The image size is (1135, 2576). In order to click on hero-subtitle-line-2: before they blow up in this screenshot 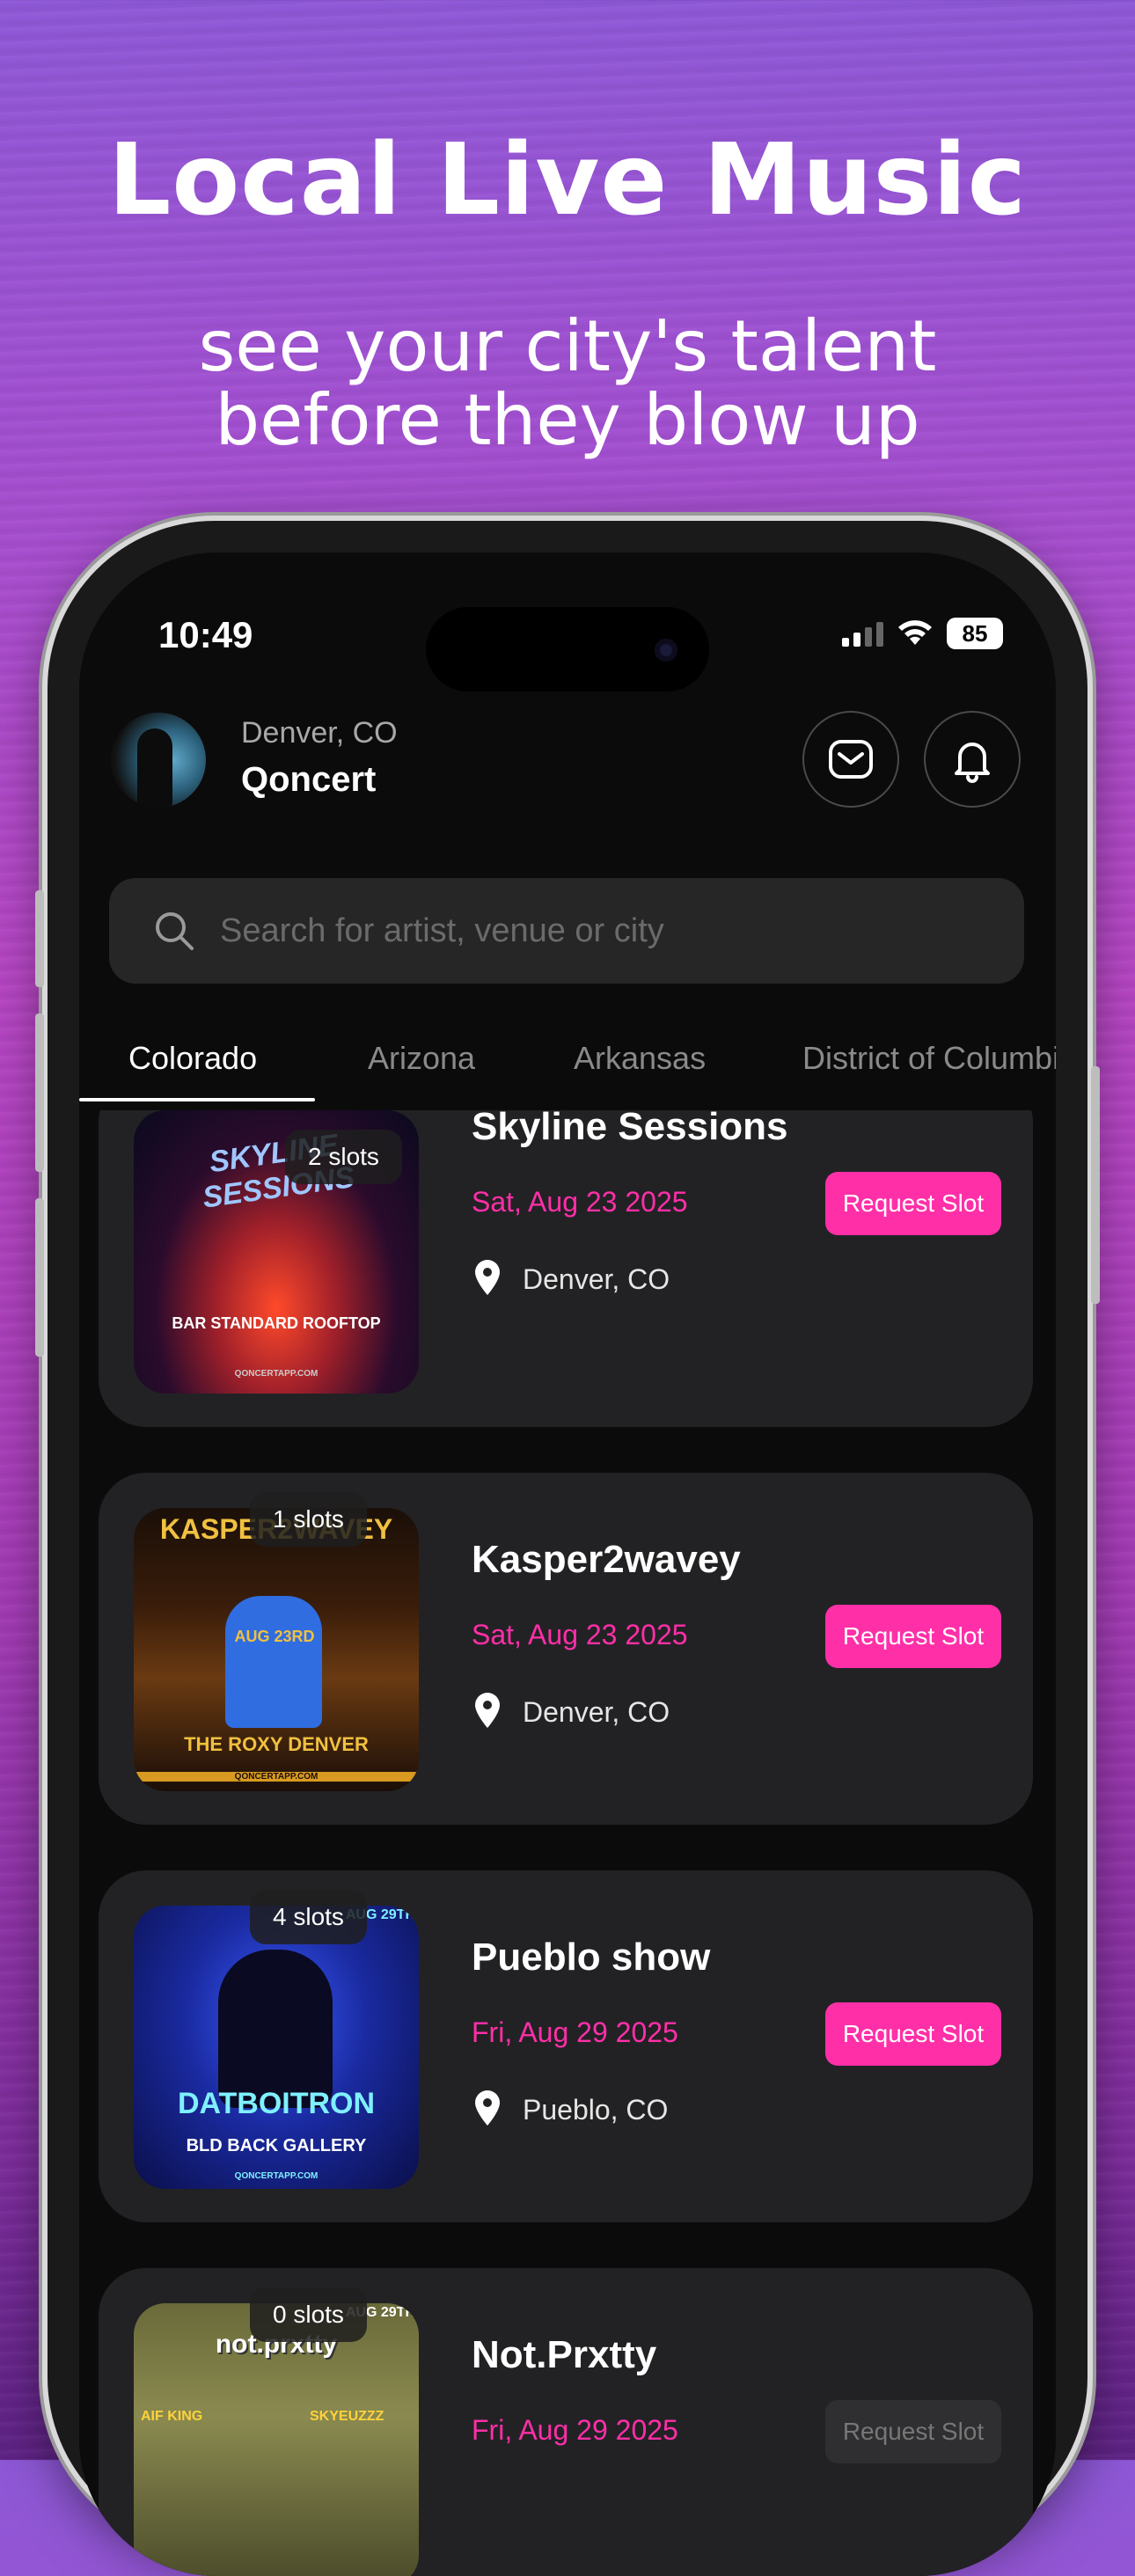, I will do `click(567, 420)`.